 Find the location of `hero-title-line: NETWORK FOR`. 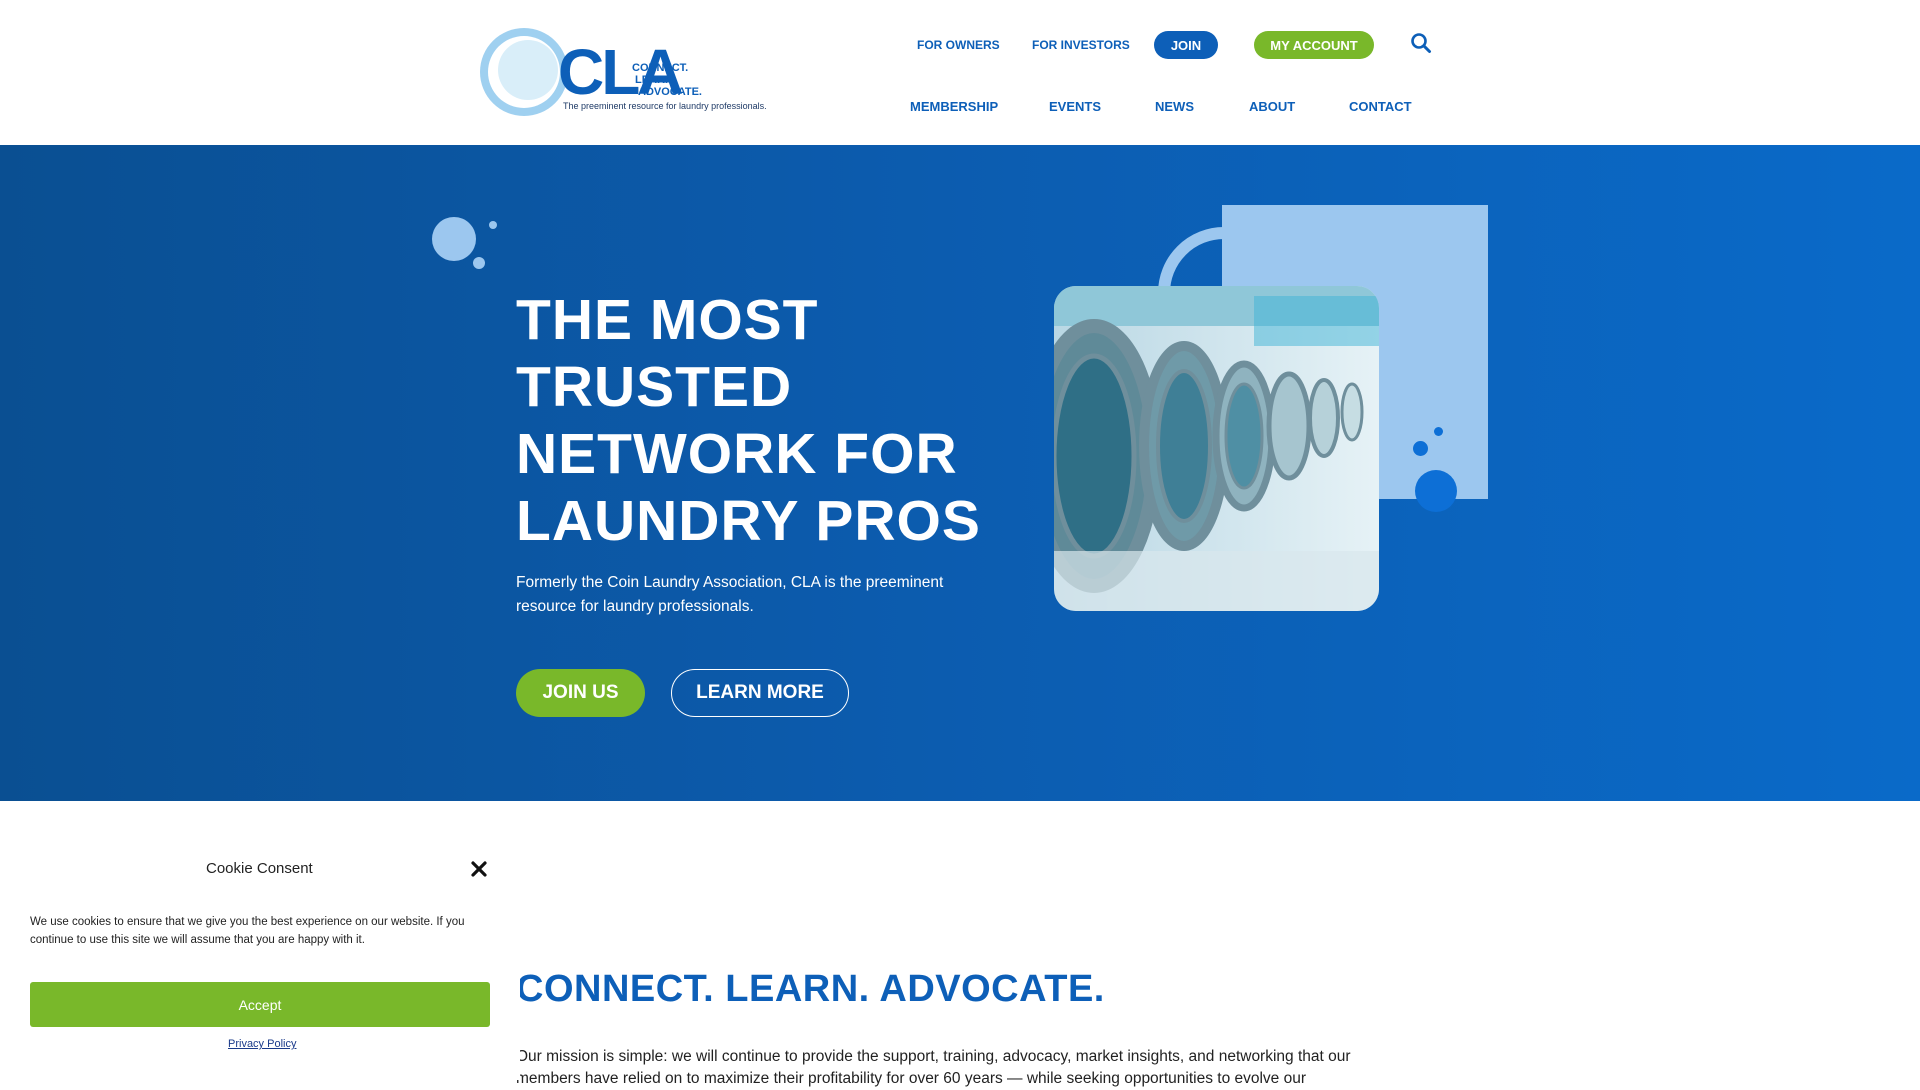

hero-title-line: NETWORK FOR is located at coordinates (737, 454).